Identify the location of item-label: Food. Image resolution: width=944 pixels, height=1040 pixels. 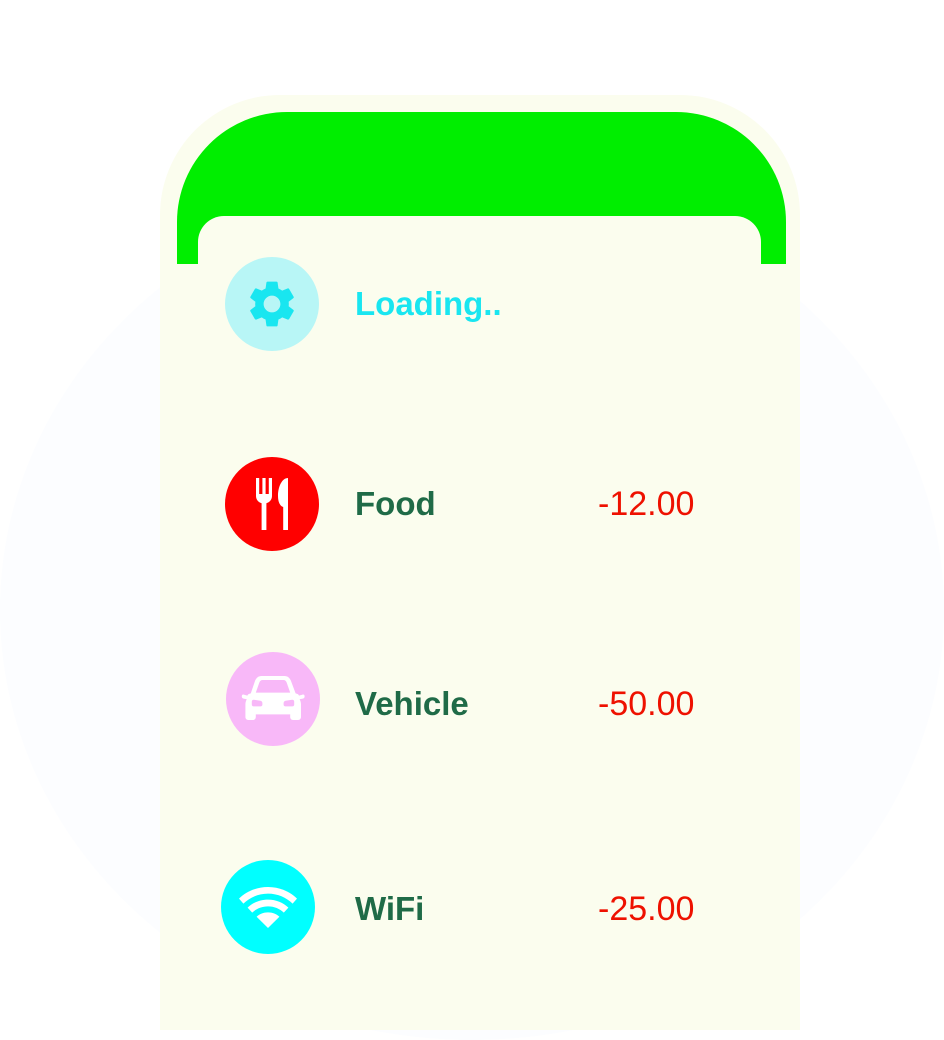
(395, 503).